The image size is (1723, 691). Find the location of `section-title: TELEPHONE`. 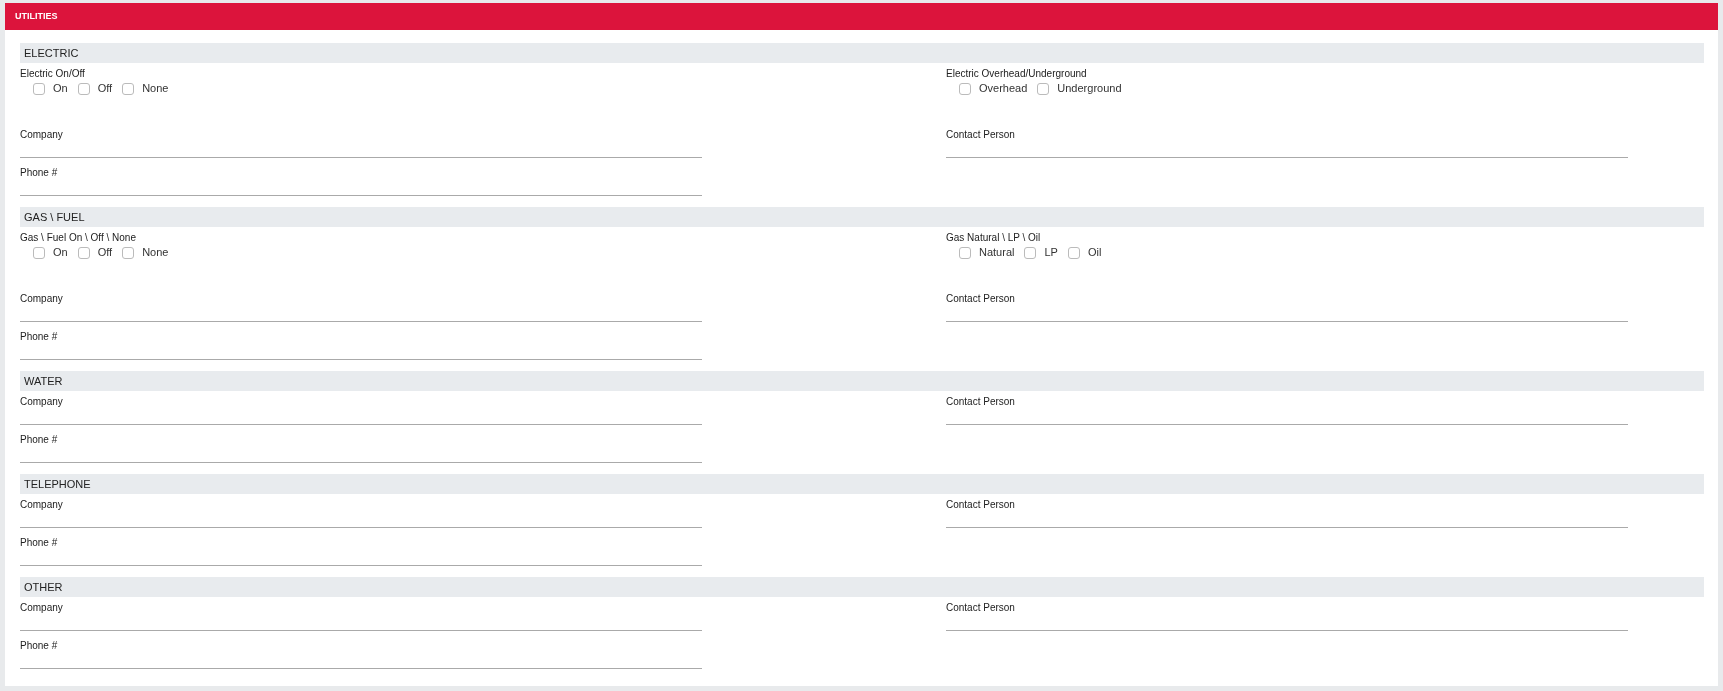

section-title: TELEPHONE is located at coordinates (57, 484).